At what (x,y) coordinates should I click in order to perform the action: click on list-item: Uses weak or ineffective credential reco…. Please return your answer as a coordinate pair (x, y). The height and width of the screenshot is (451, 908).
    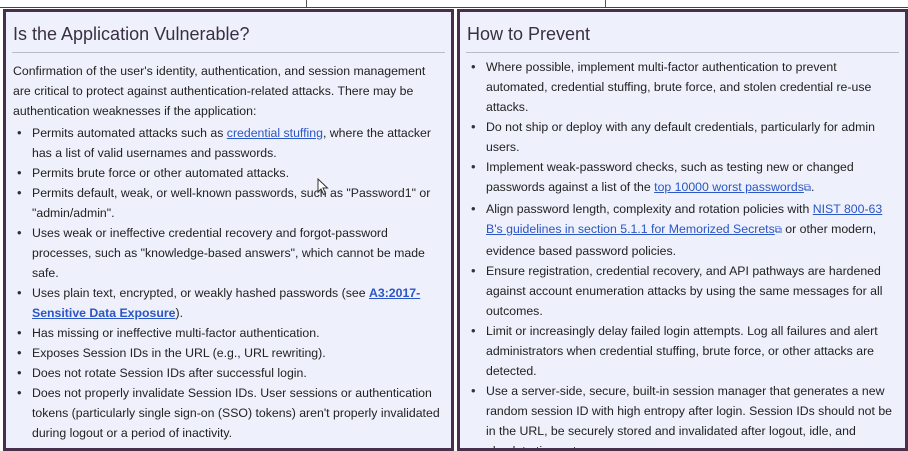
    Looking at the image, I should click on (228, 253).